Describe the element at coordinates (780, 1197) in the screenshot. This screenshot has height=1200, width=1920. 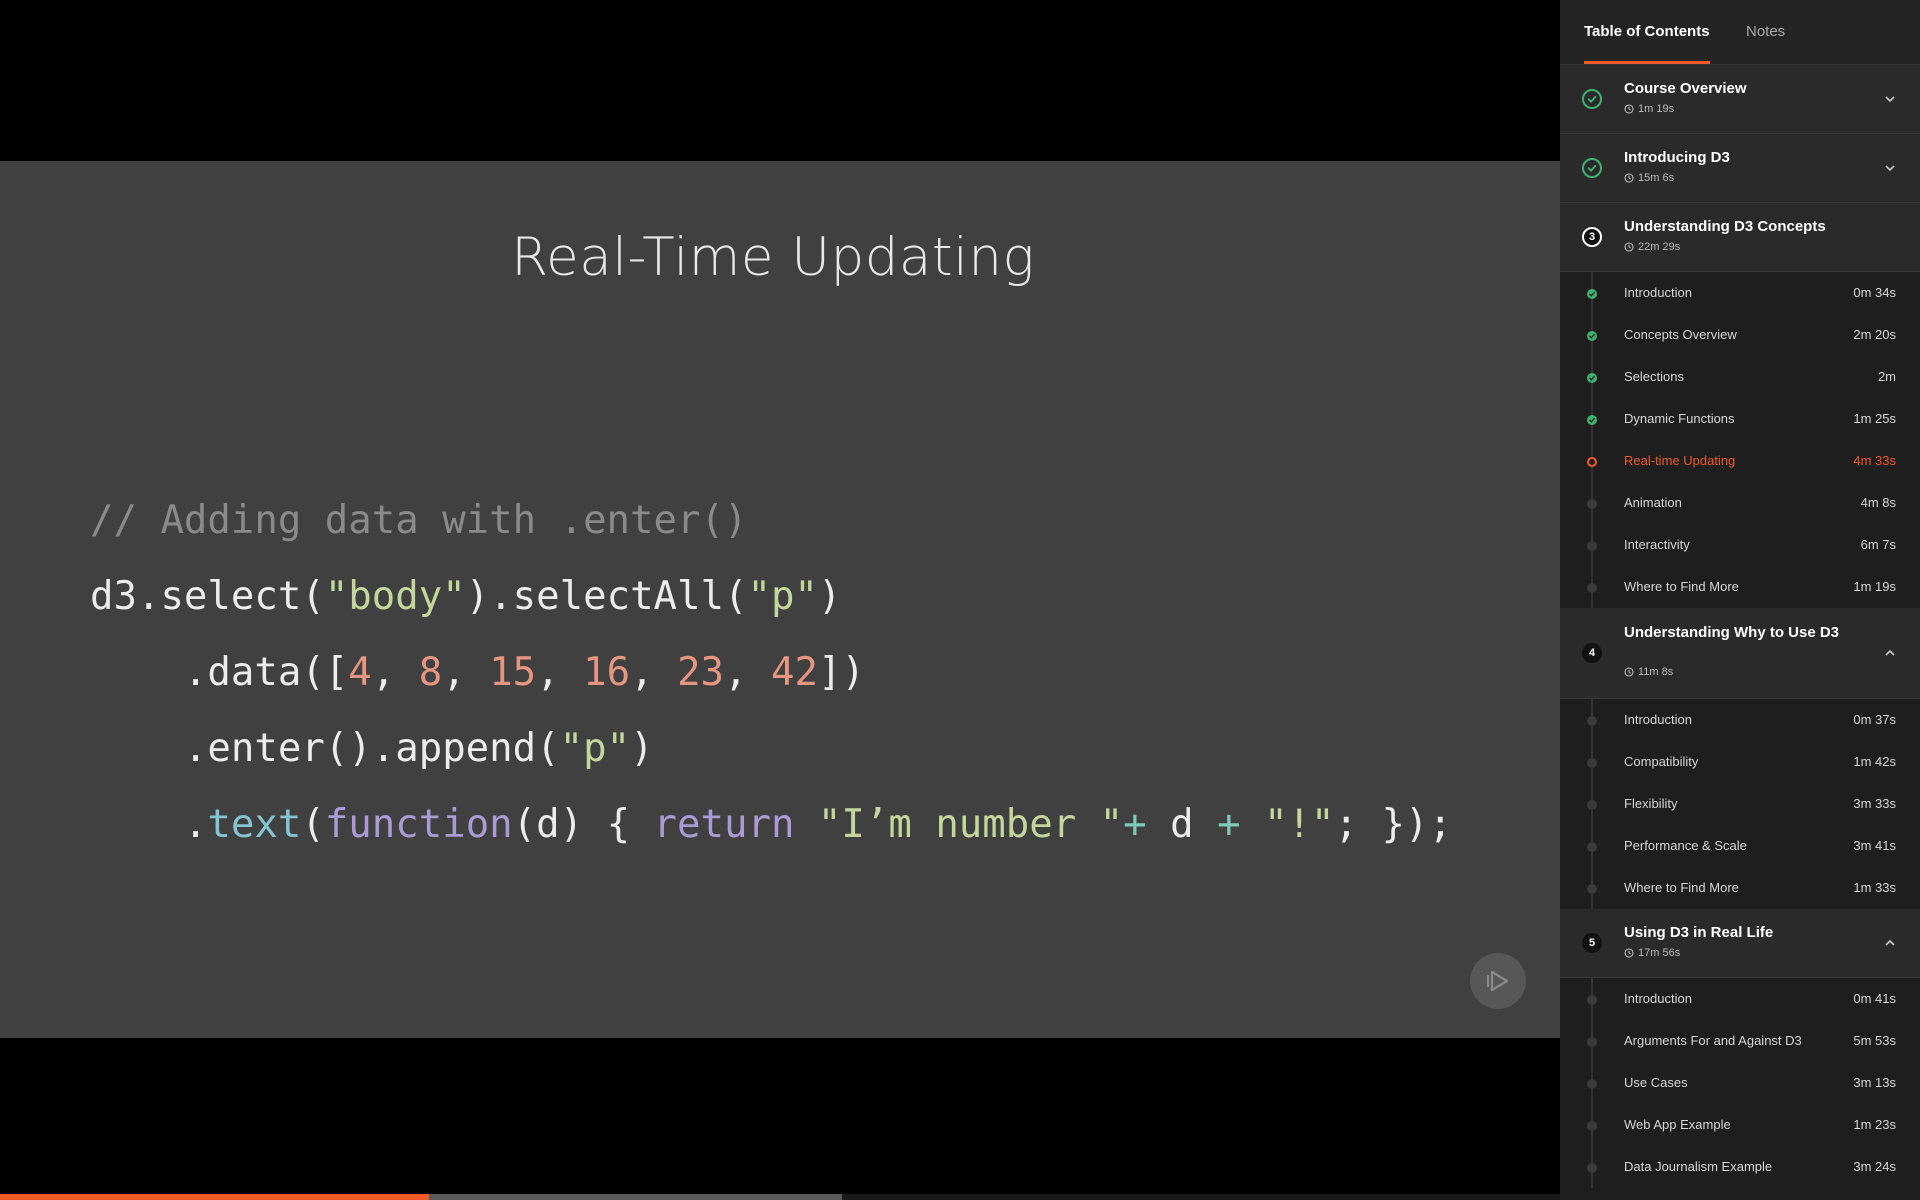
I see `progress-bar` at that location.